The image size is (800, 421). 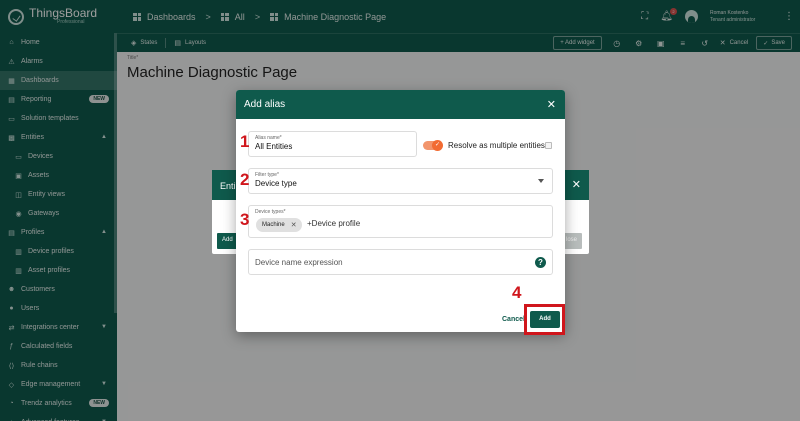 What do you see at coordinates (245, 179) in the screenshot?
I see `annotation-number-2: 2` at bounding box center [245, 179].